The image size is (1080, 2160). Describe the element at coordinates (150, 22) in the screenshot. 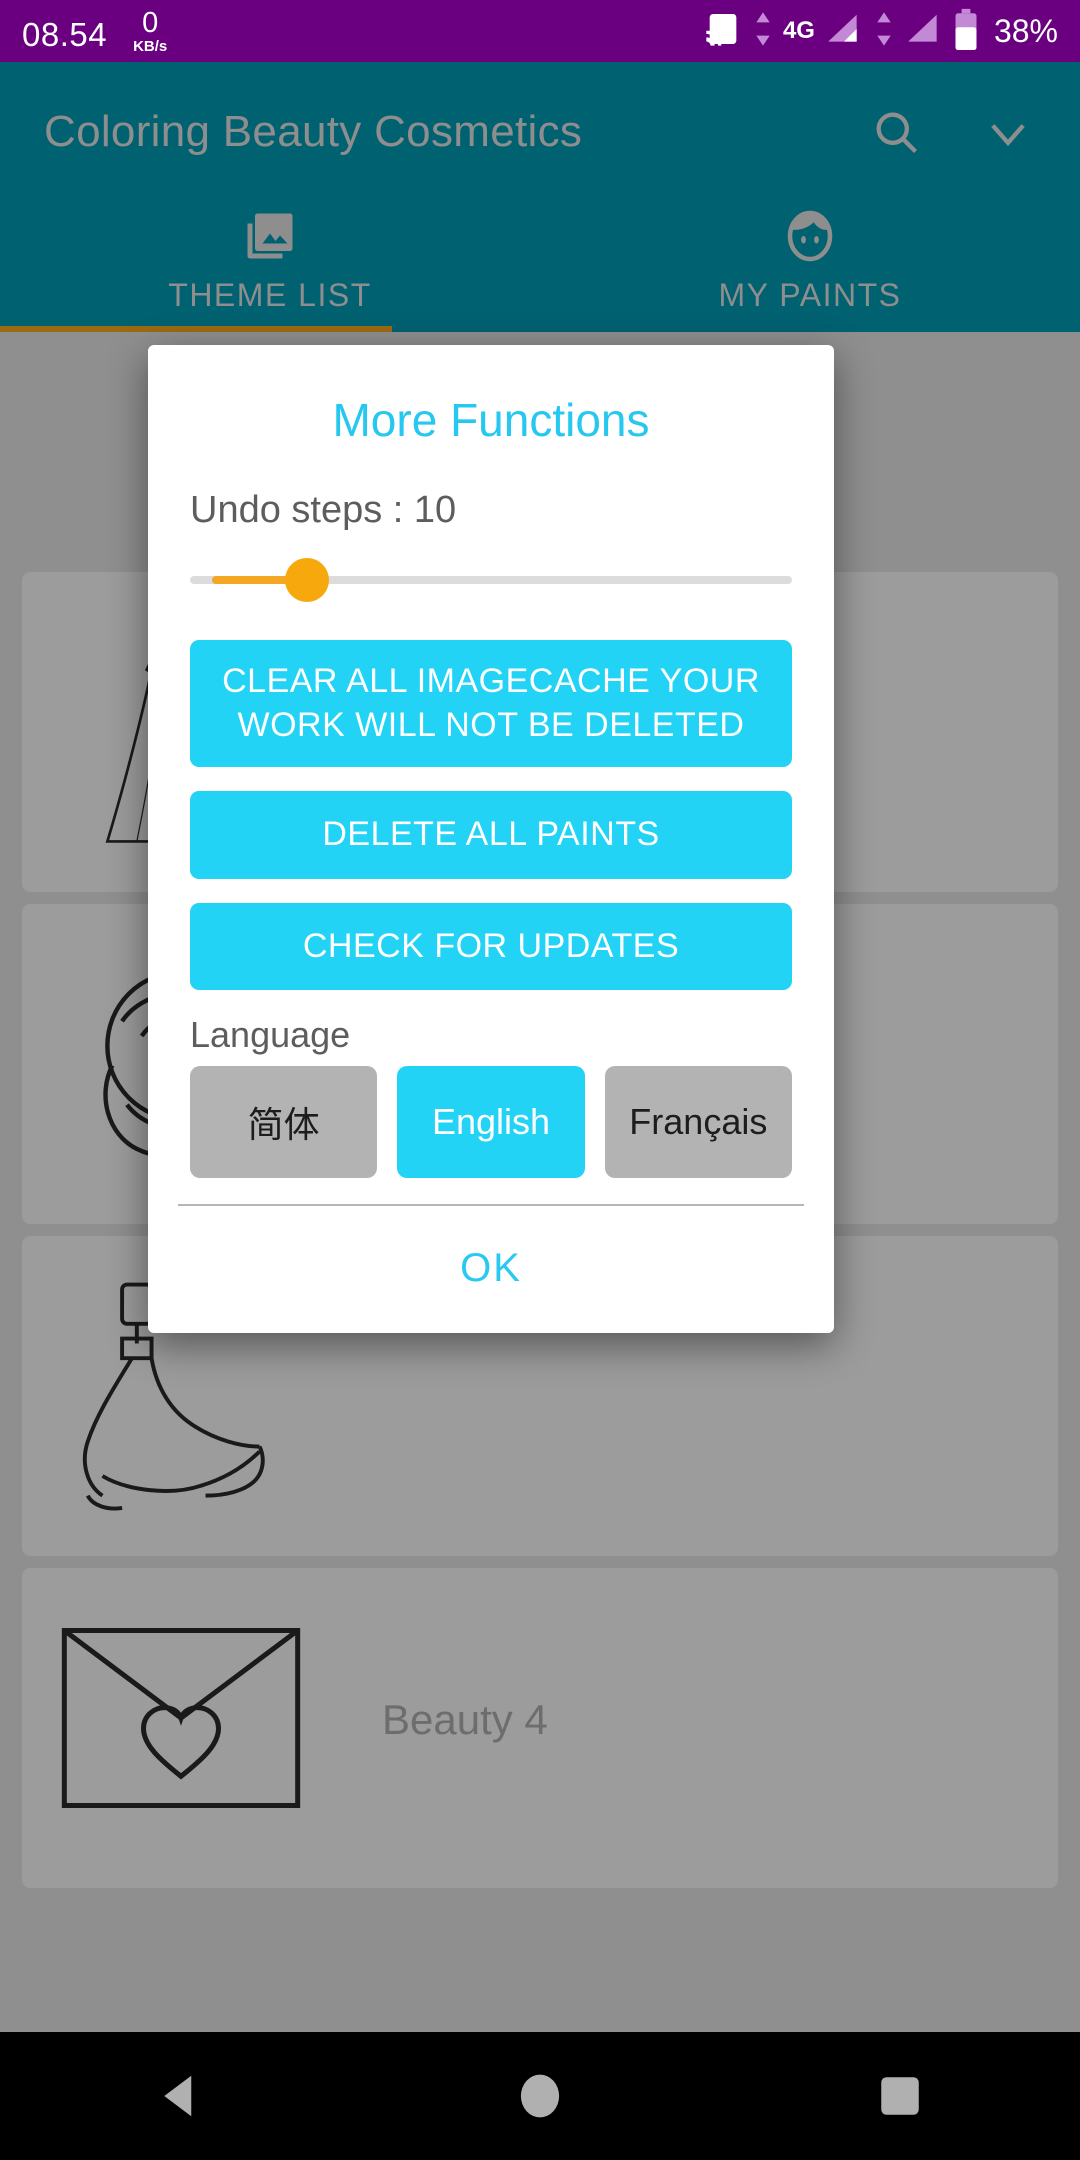

I see `network-speed-value: 0` at that location.